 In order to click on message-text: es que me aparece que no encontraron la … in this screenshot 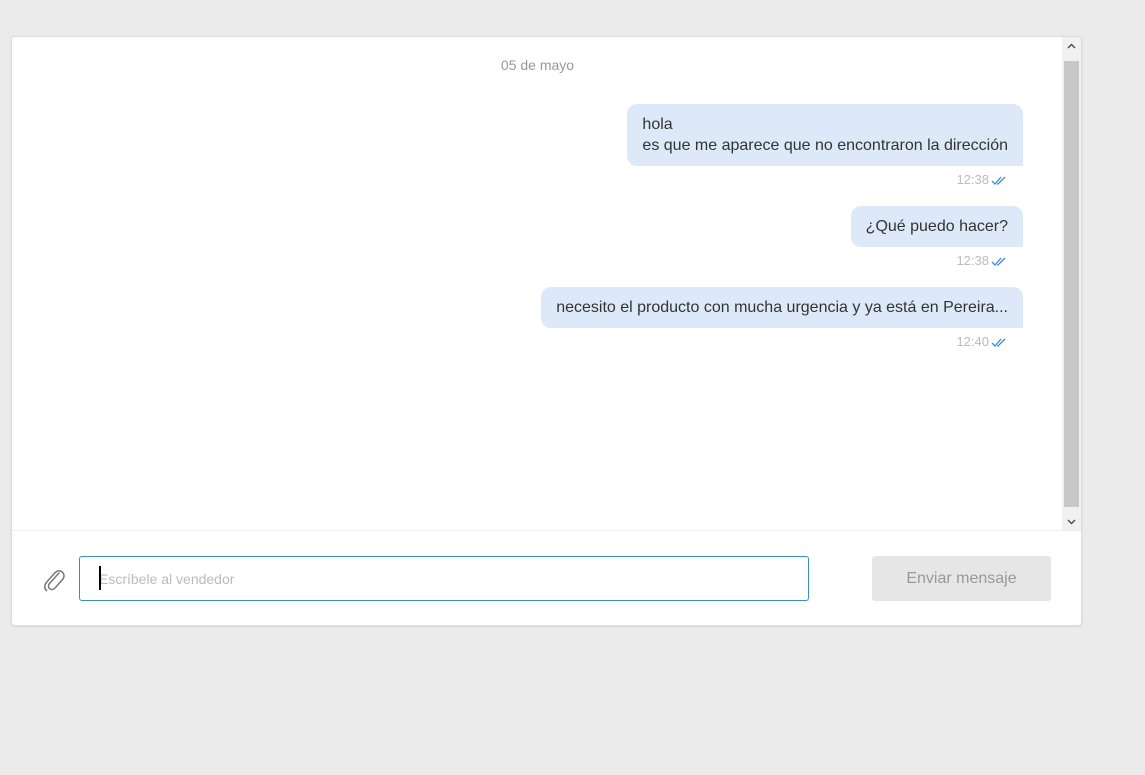, I will do `click(825, 145)`.